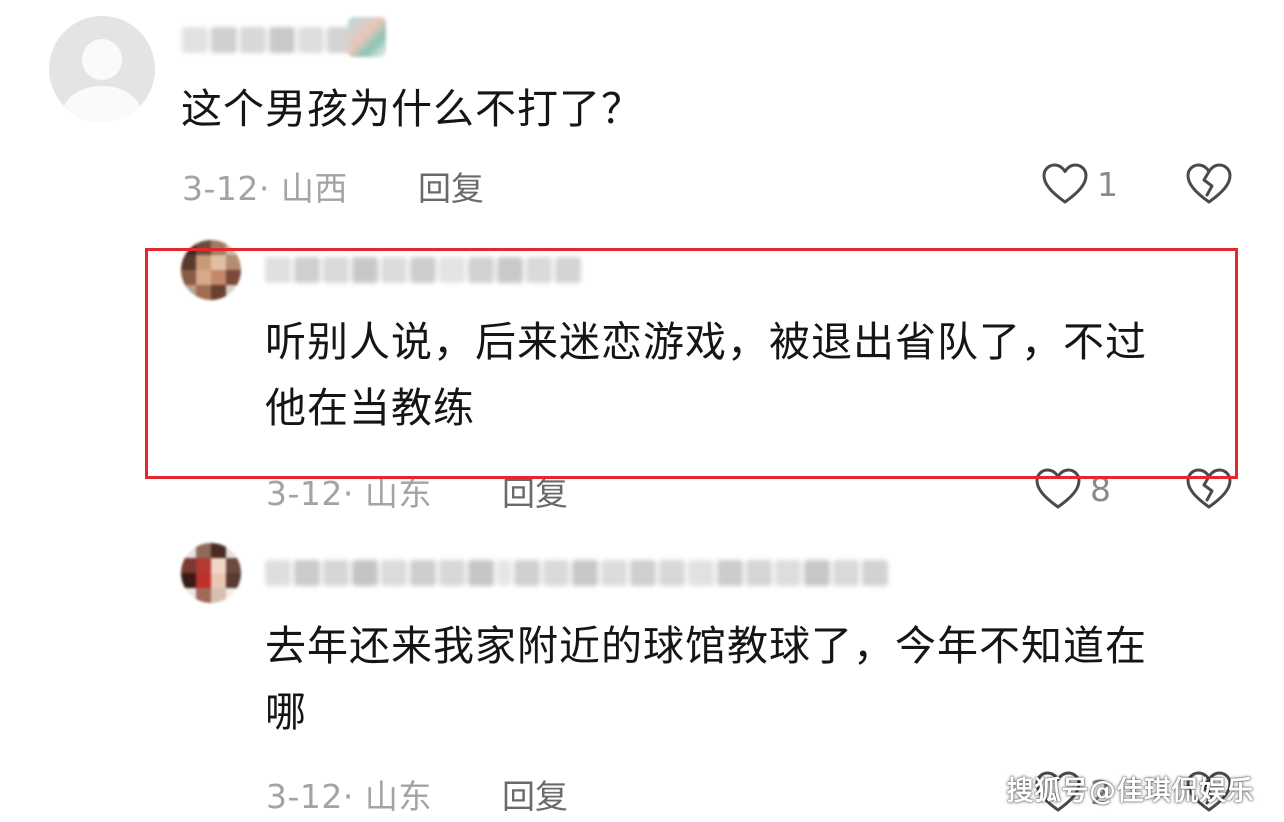 Image resolution: width=1284 pixels, height=822 pixels. What do you see at coordinates (102, 103) in the screenshot?
I see `avatar-body-shape` at bounding box center [102, 103].